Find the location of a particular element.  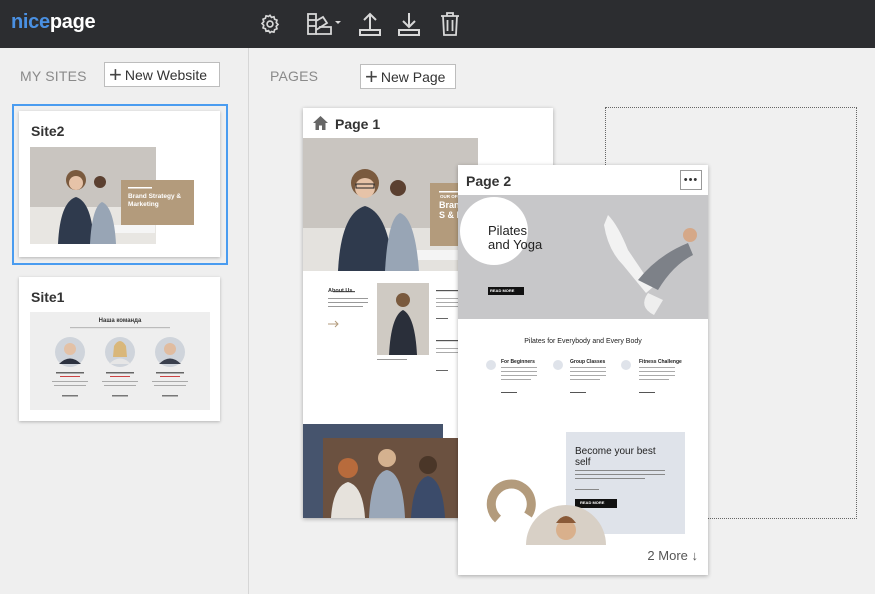

thumbnail-heading: Brand Strategy & Marketing is located at coordinates (155, 200).